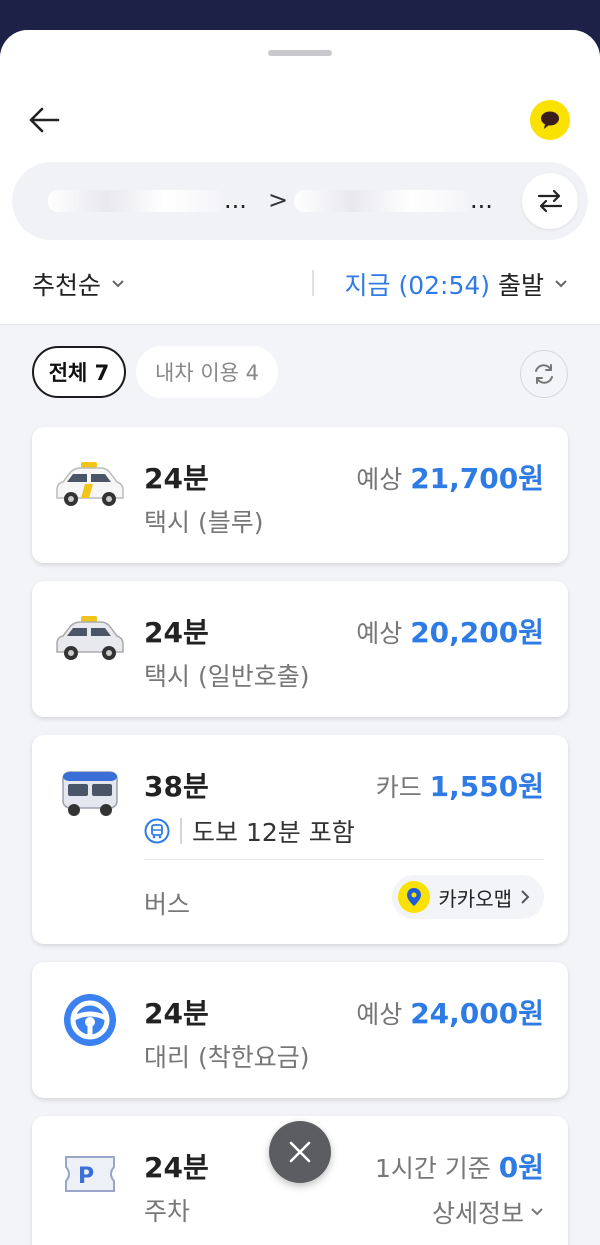 Image resolution: width=600 pixels, height=1245 pixels. What do you see at coordinates (521, 1167) in the screenshot?
I see `price-value: 0원` at bounding box center [521, 1167].